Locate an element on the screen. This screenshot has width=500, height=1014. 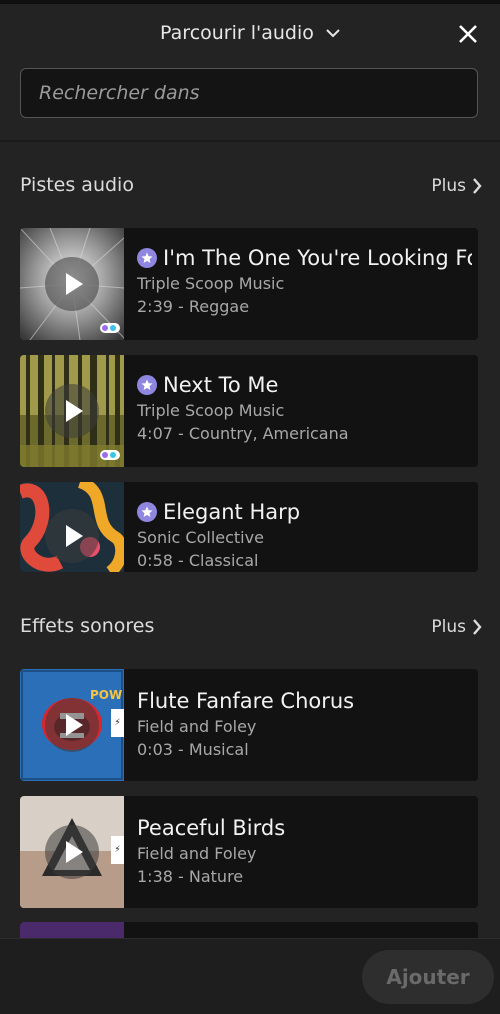
track-duration-genre: 0:58 - Classical is located at coordinates (198, 560).